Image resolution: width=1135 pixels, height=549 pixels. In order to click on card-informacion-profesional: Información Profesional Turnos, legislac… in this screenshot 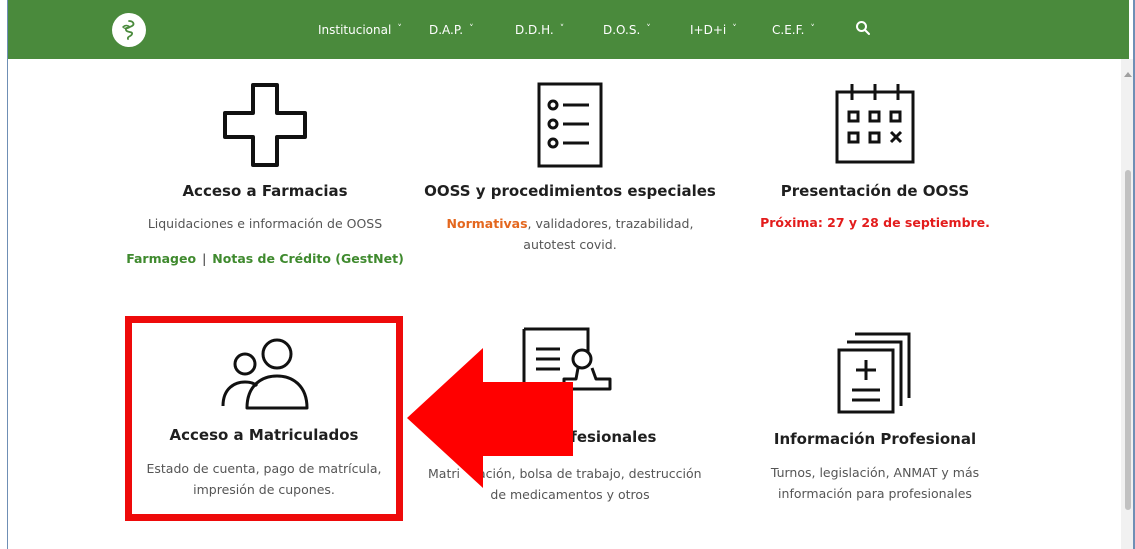, I will do `click(875, 417)`.